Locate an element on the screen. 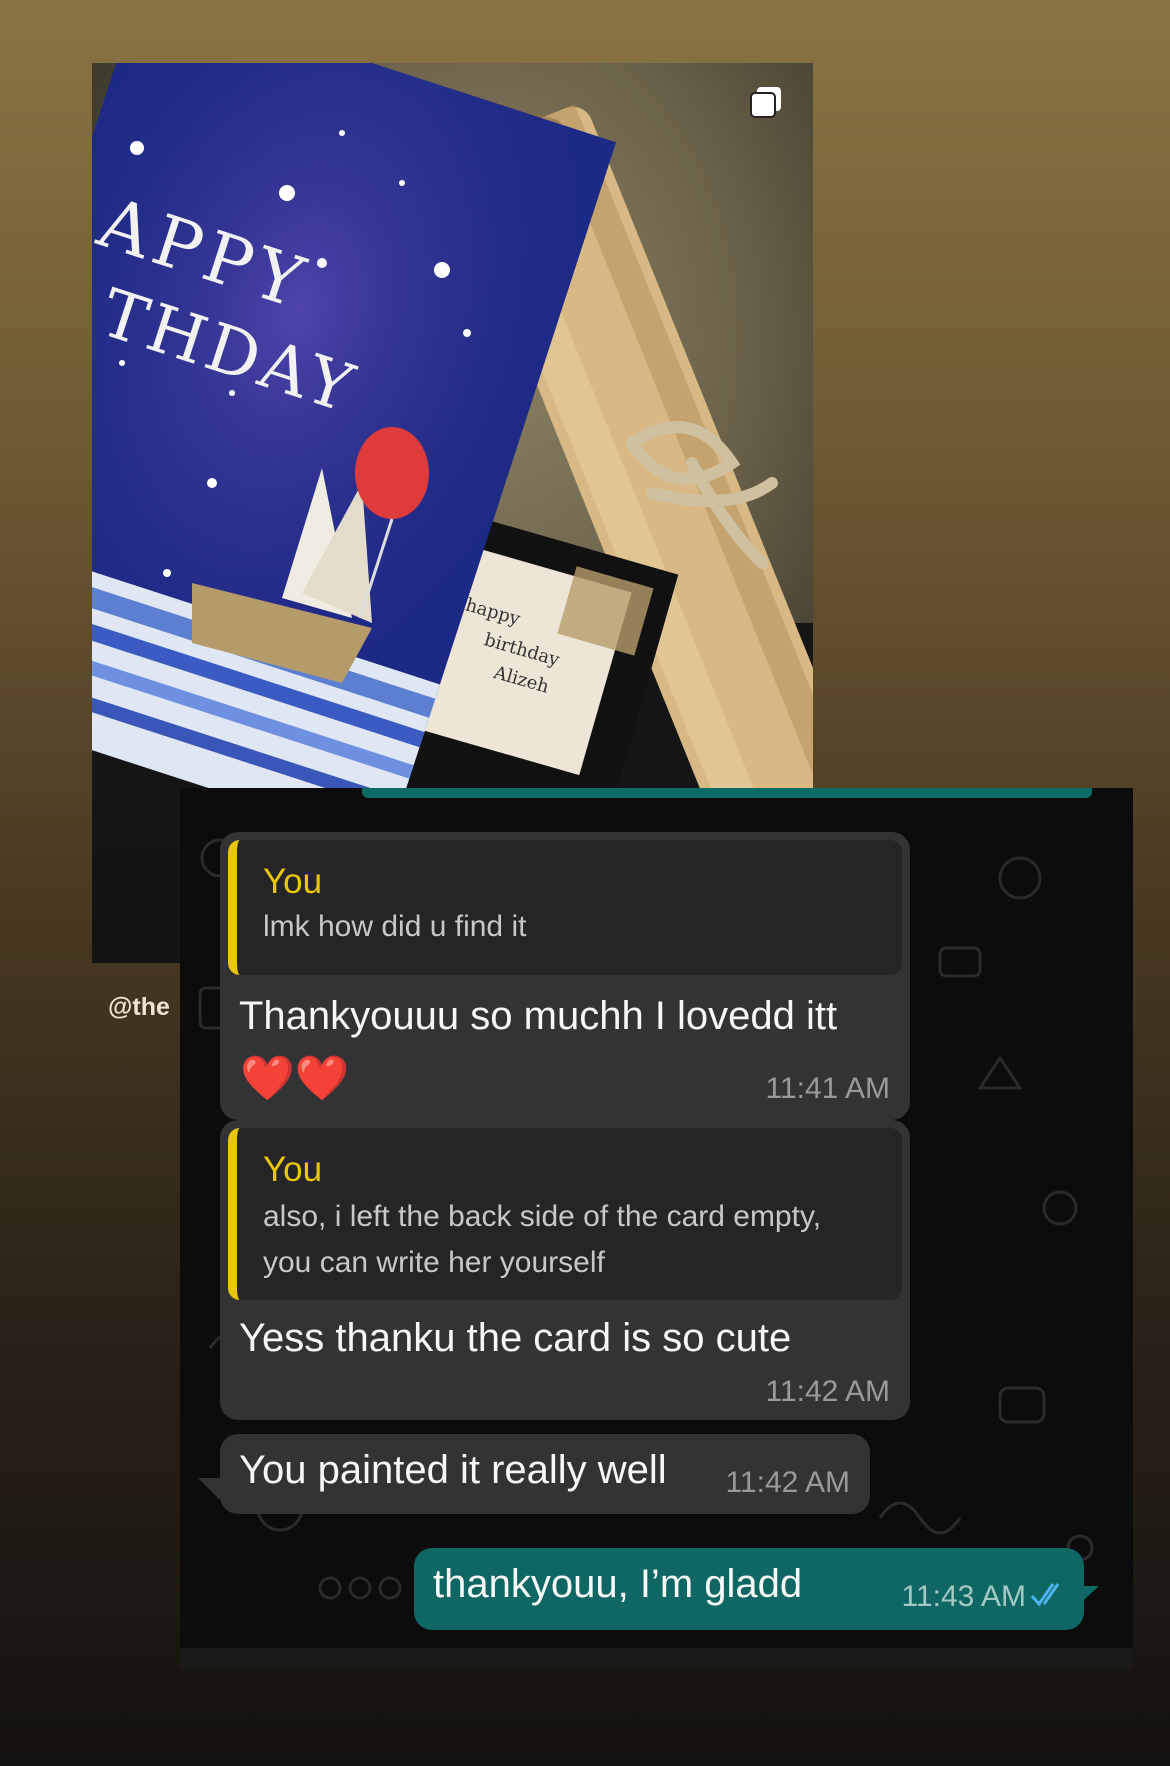 Image resolution: width=1170 pixels, height=1766 pixels. message-text: Yess thanku the card is so cute is located at coordinates (515, 1338).